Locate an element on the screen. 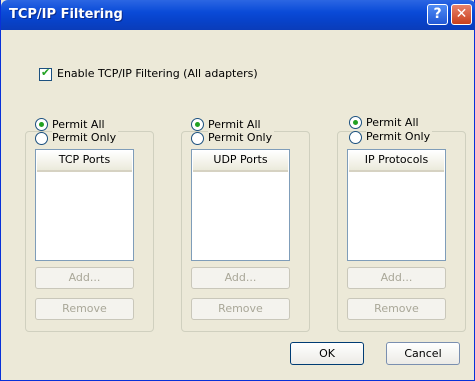  ip-permit-all-label: Permit All is located at coordinates (393, 122).